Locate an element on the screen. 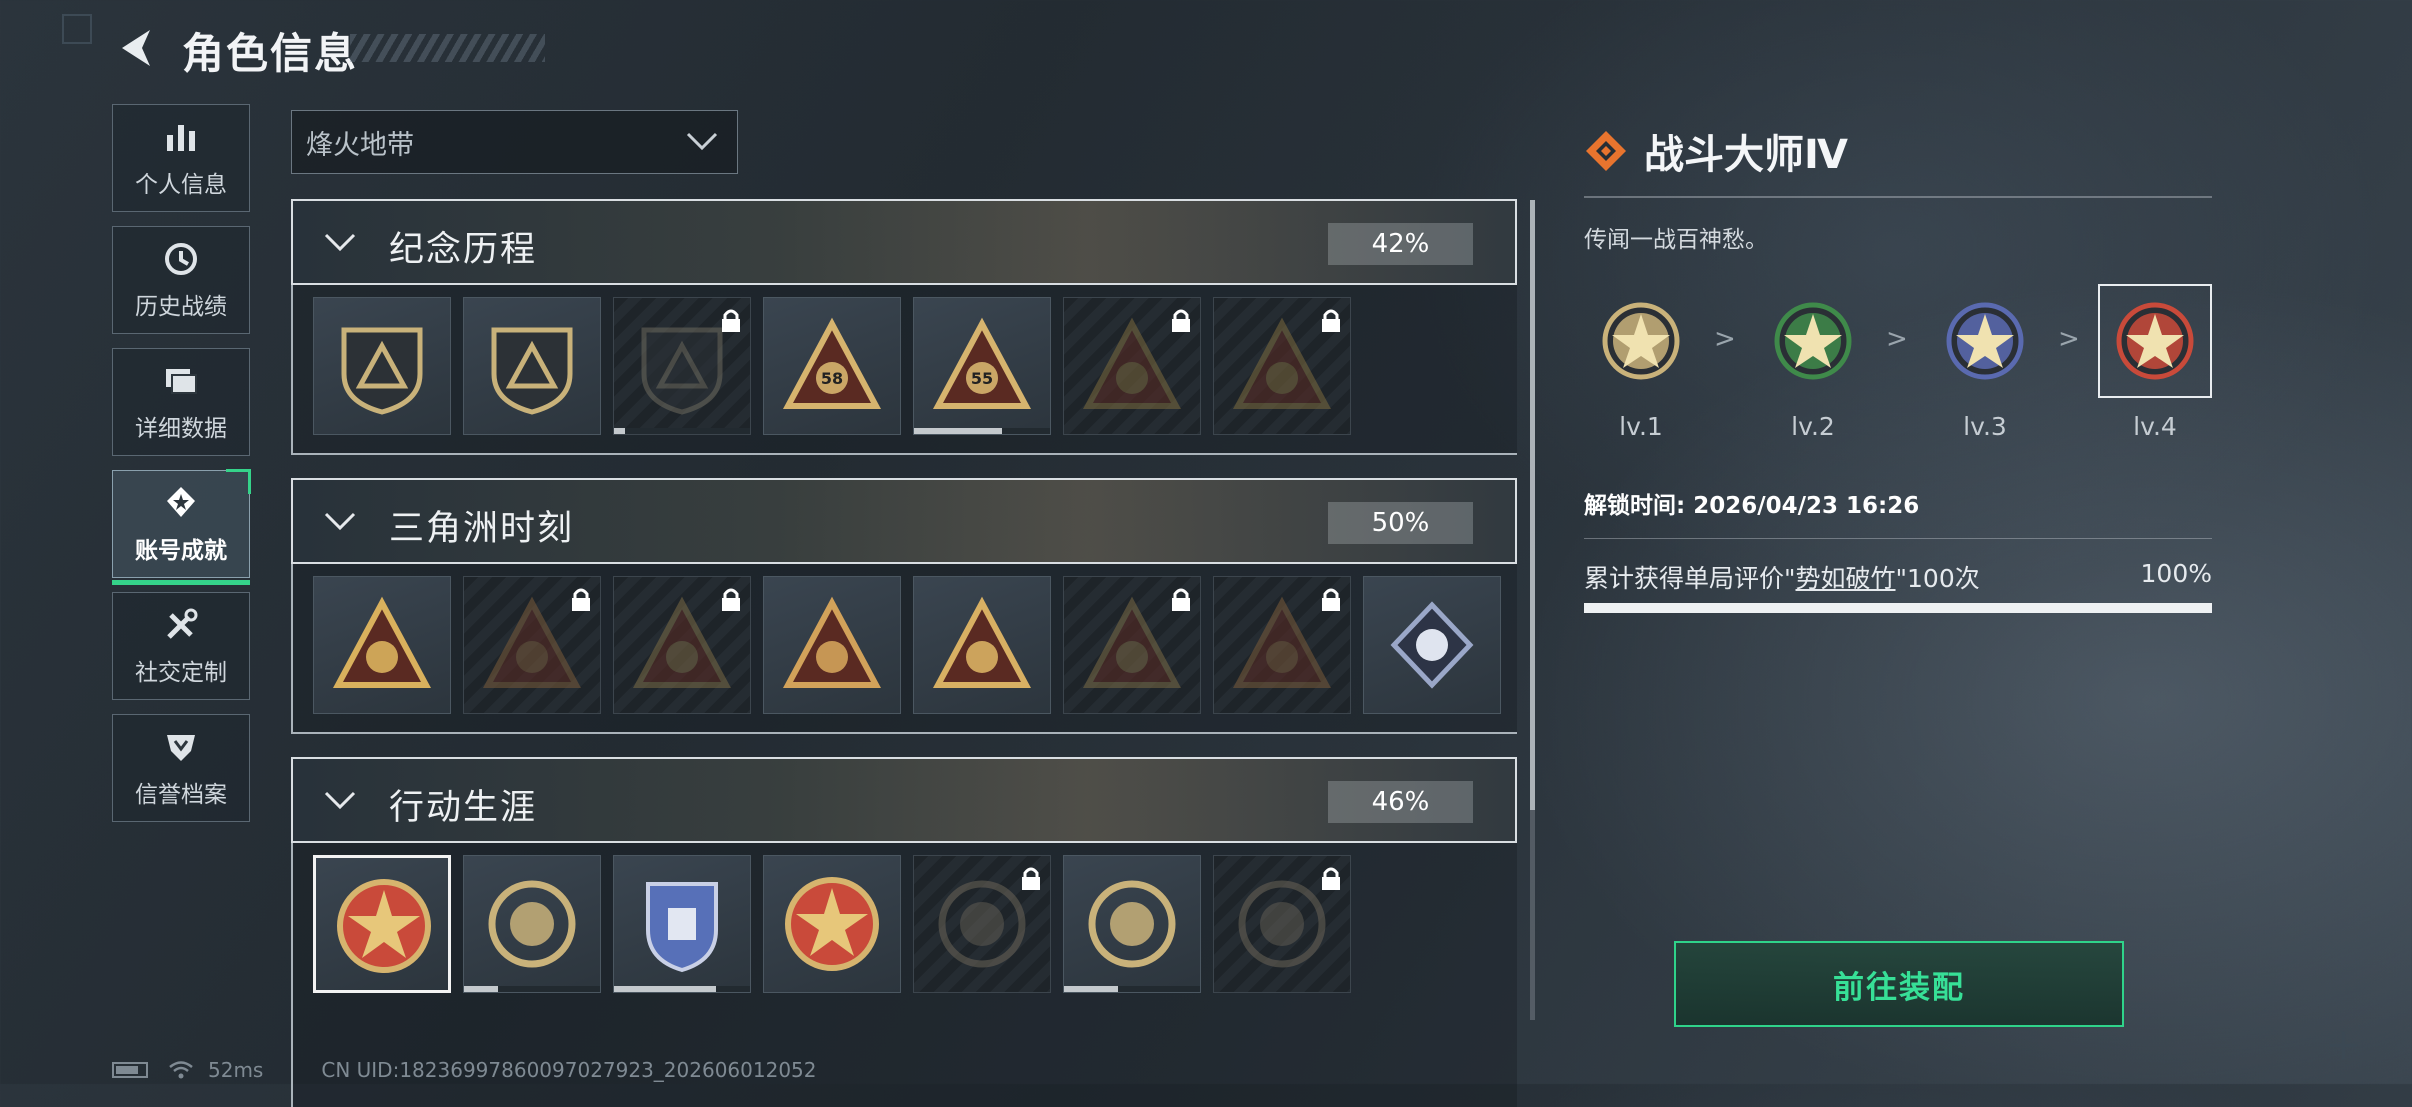 The height and width of the screenshot is (1107, 2412). tools-icon is located at coordinates (182, 623).